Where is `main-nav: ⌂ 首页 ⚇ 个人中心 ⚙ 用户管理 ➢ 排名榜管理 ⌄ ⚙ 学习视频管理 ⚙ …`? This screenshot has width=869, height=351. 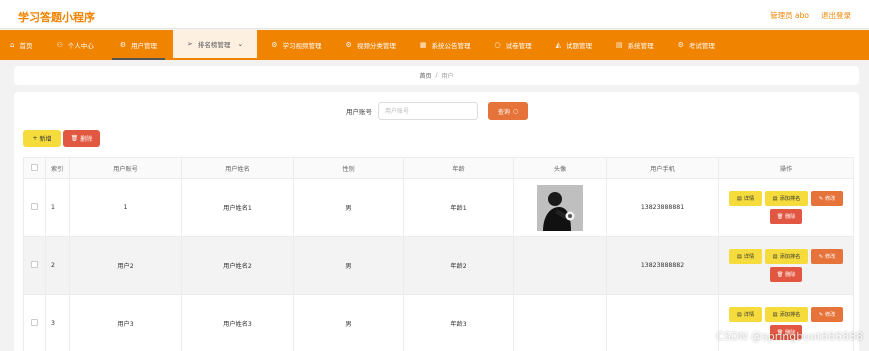
main-nav: ⌂ 首页 ⚇ 个人中心 ⚙ 用户管理 ➢ 排名榜管理 ⌄ ⚙ 学习视频管理 ⚙ … is located at coordinates (434, 45).